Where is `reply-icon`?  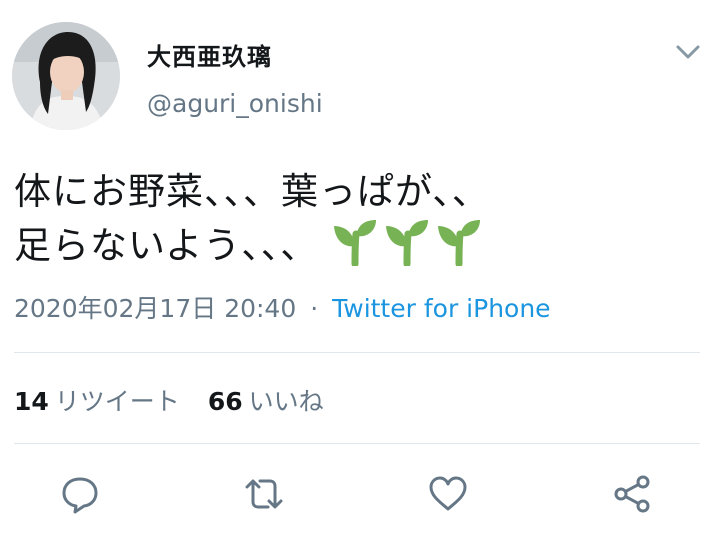 reply-icon is located at coordinates (80, 495).